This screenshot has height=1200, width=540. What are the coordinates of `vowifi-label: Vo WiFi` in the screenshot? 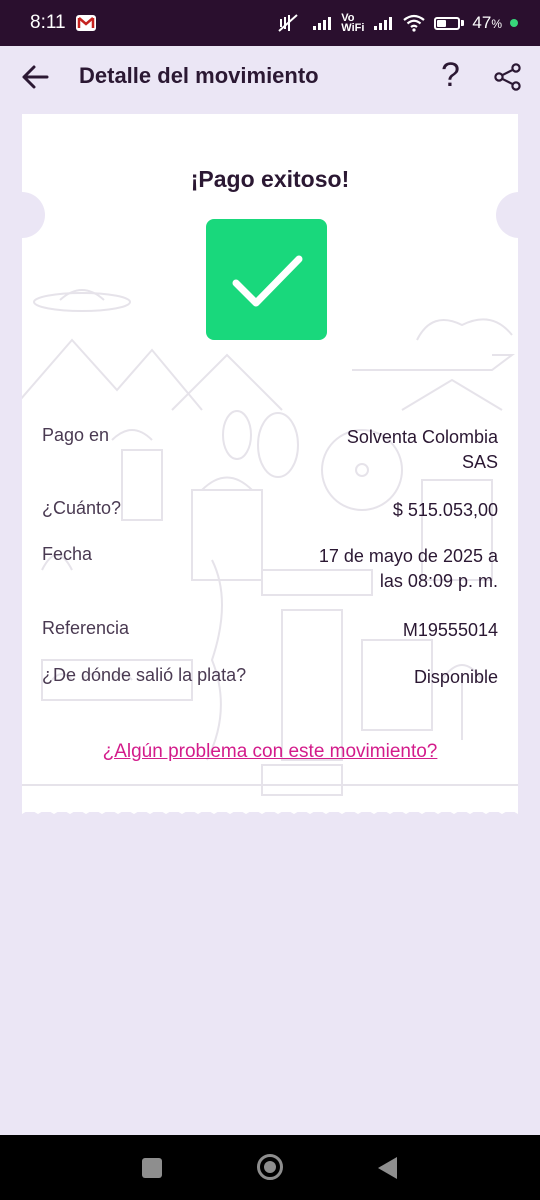 It's located at (353, 23).